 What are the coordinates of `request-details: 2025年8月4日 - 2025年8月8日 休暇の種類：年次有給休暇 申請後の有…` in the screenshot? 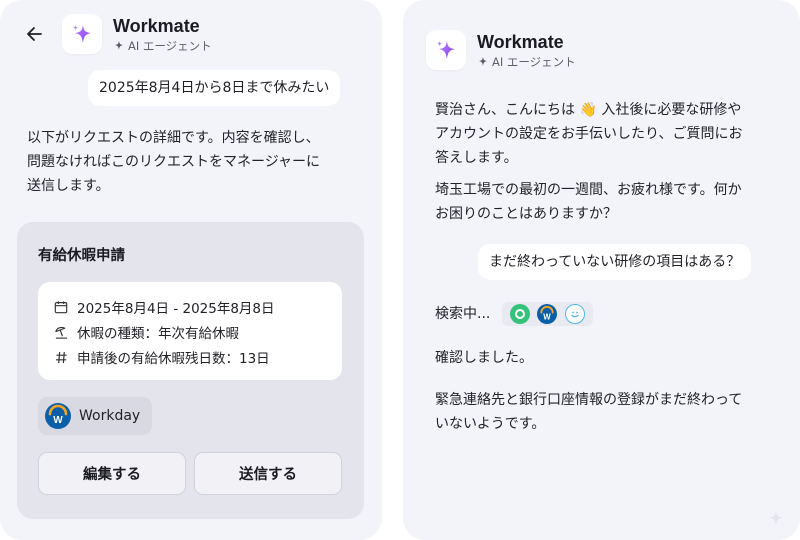 It's located at (190, 331).